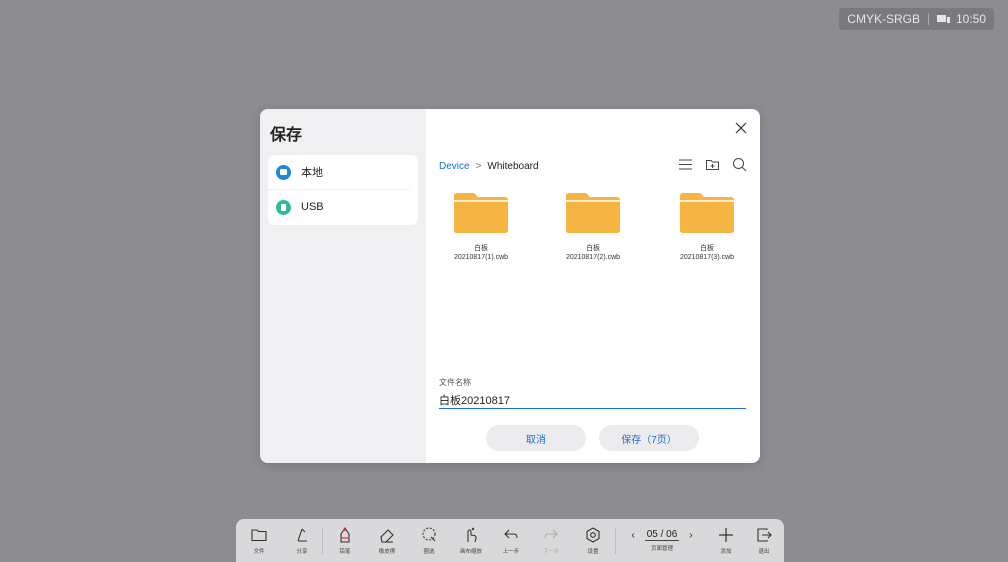  I want to click on color-mode-label: CMYK-SRGB, so click(883, 19).